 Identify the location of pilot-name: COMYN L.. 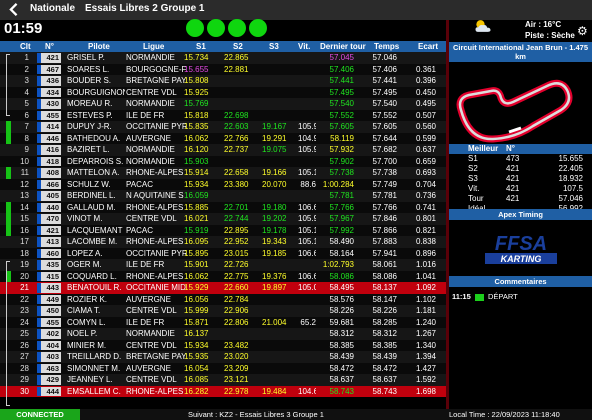
(86, 322).